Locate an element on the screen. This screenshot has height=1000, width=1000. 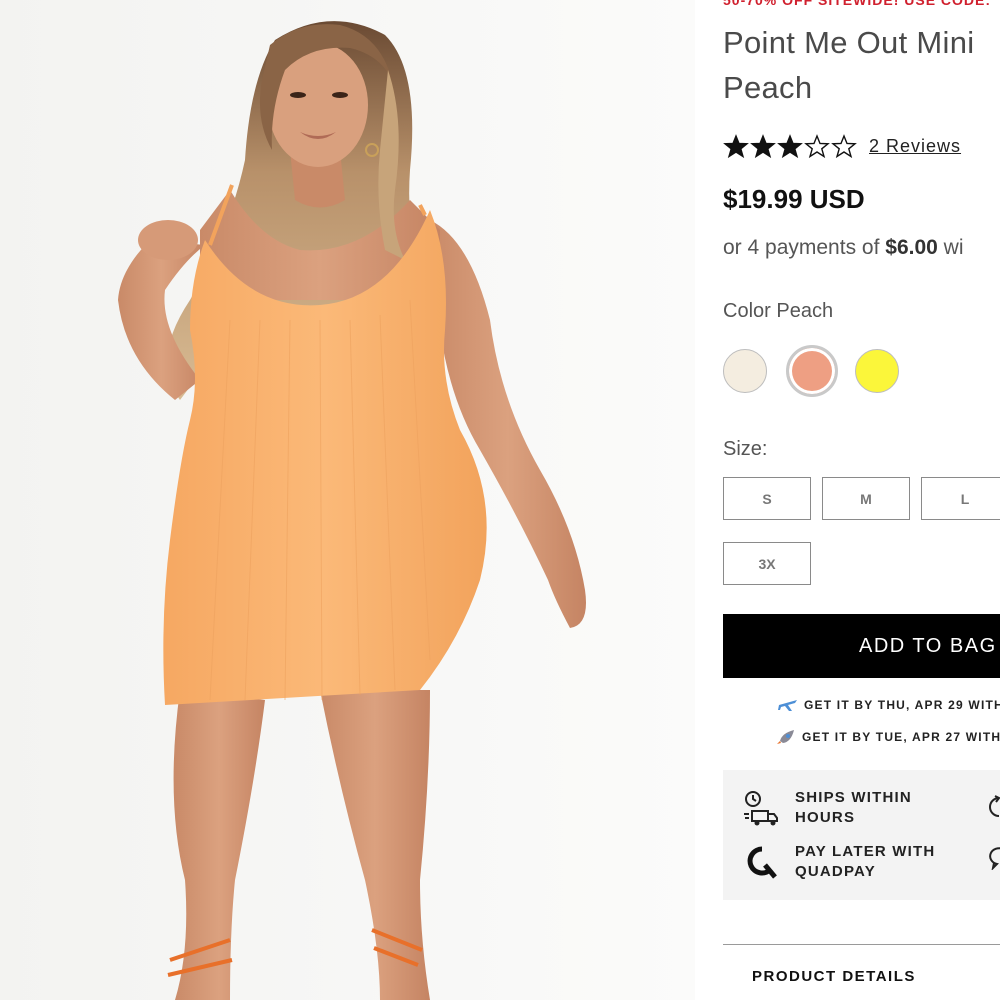
feature-quadpay-line2: QUADPAY is located at coordinates (835, 871).